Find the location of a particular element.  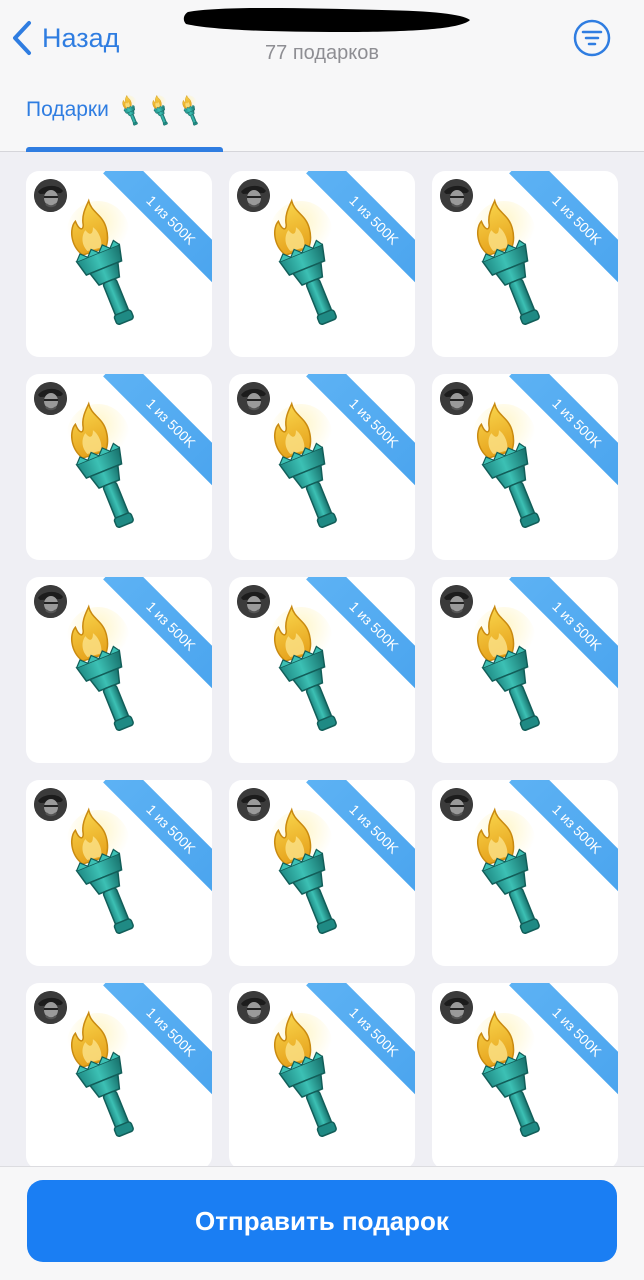

redacted-title is located at coordinates (327, 20).